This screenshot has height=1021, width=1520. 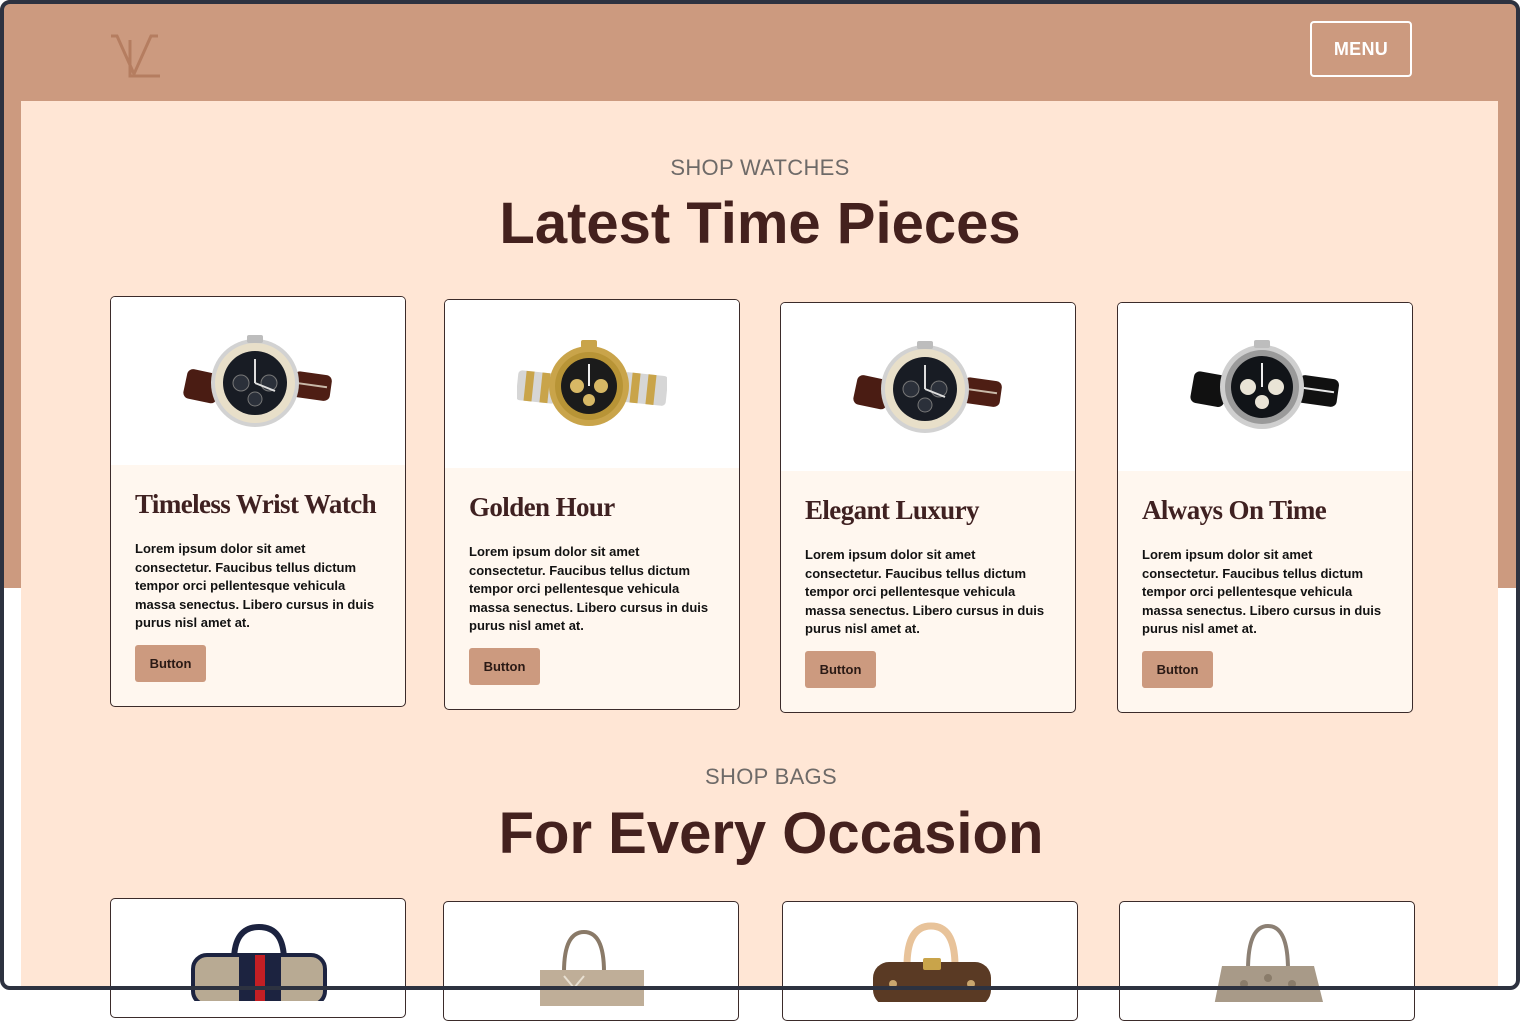 What do you see at coordinates (760, 50) in the screenshot?
I see `site-header: MENU` at bounding box center [760, 50].